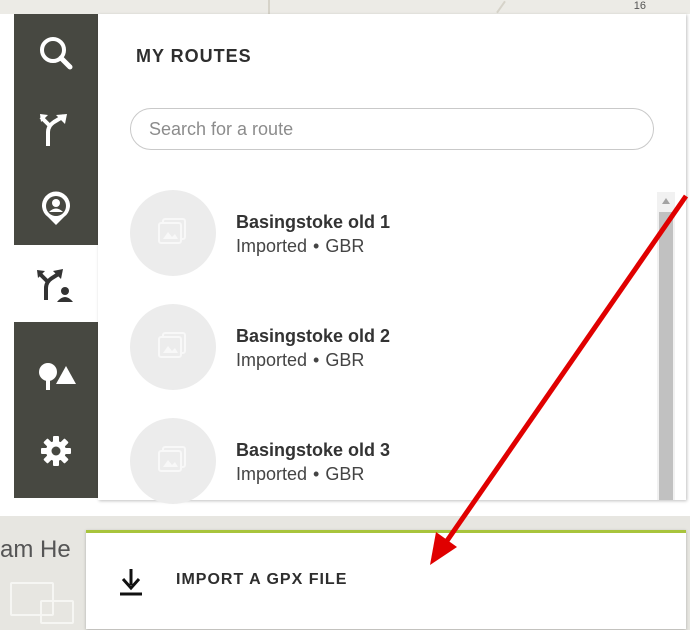 The width and height of the screenshot is (690, 630). I want to click on download-icon, so click(131, 584).